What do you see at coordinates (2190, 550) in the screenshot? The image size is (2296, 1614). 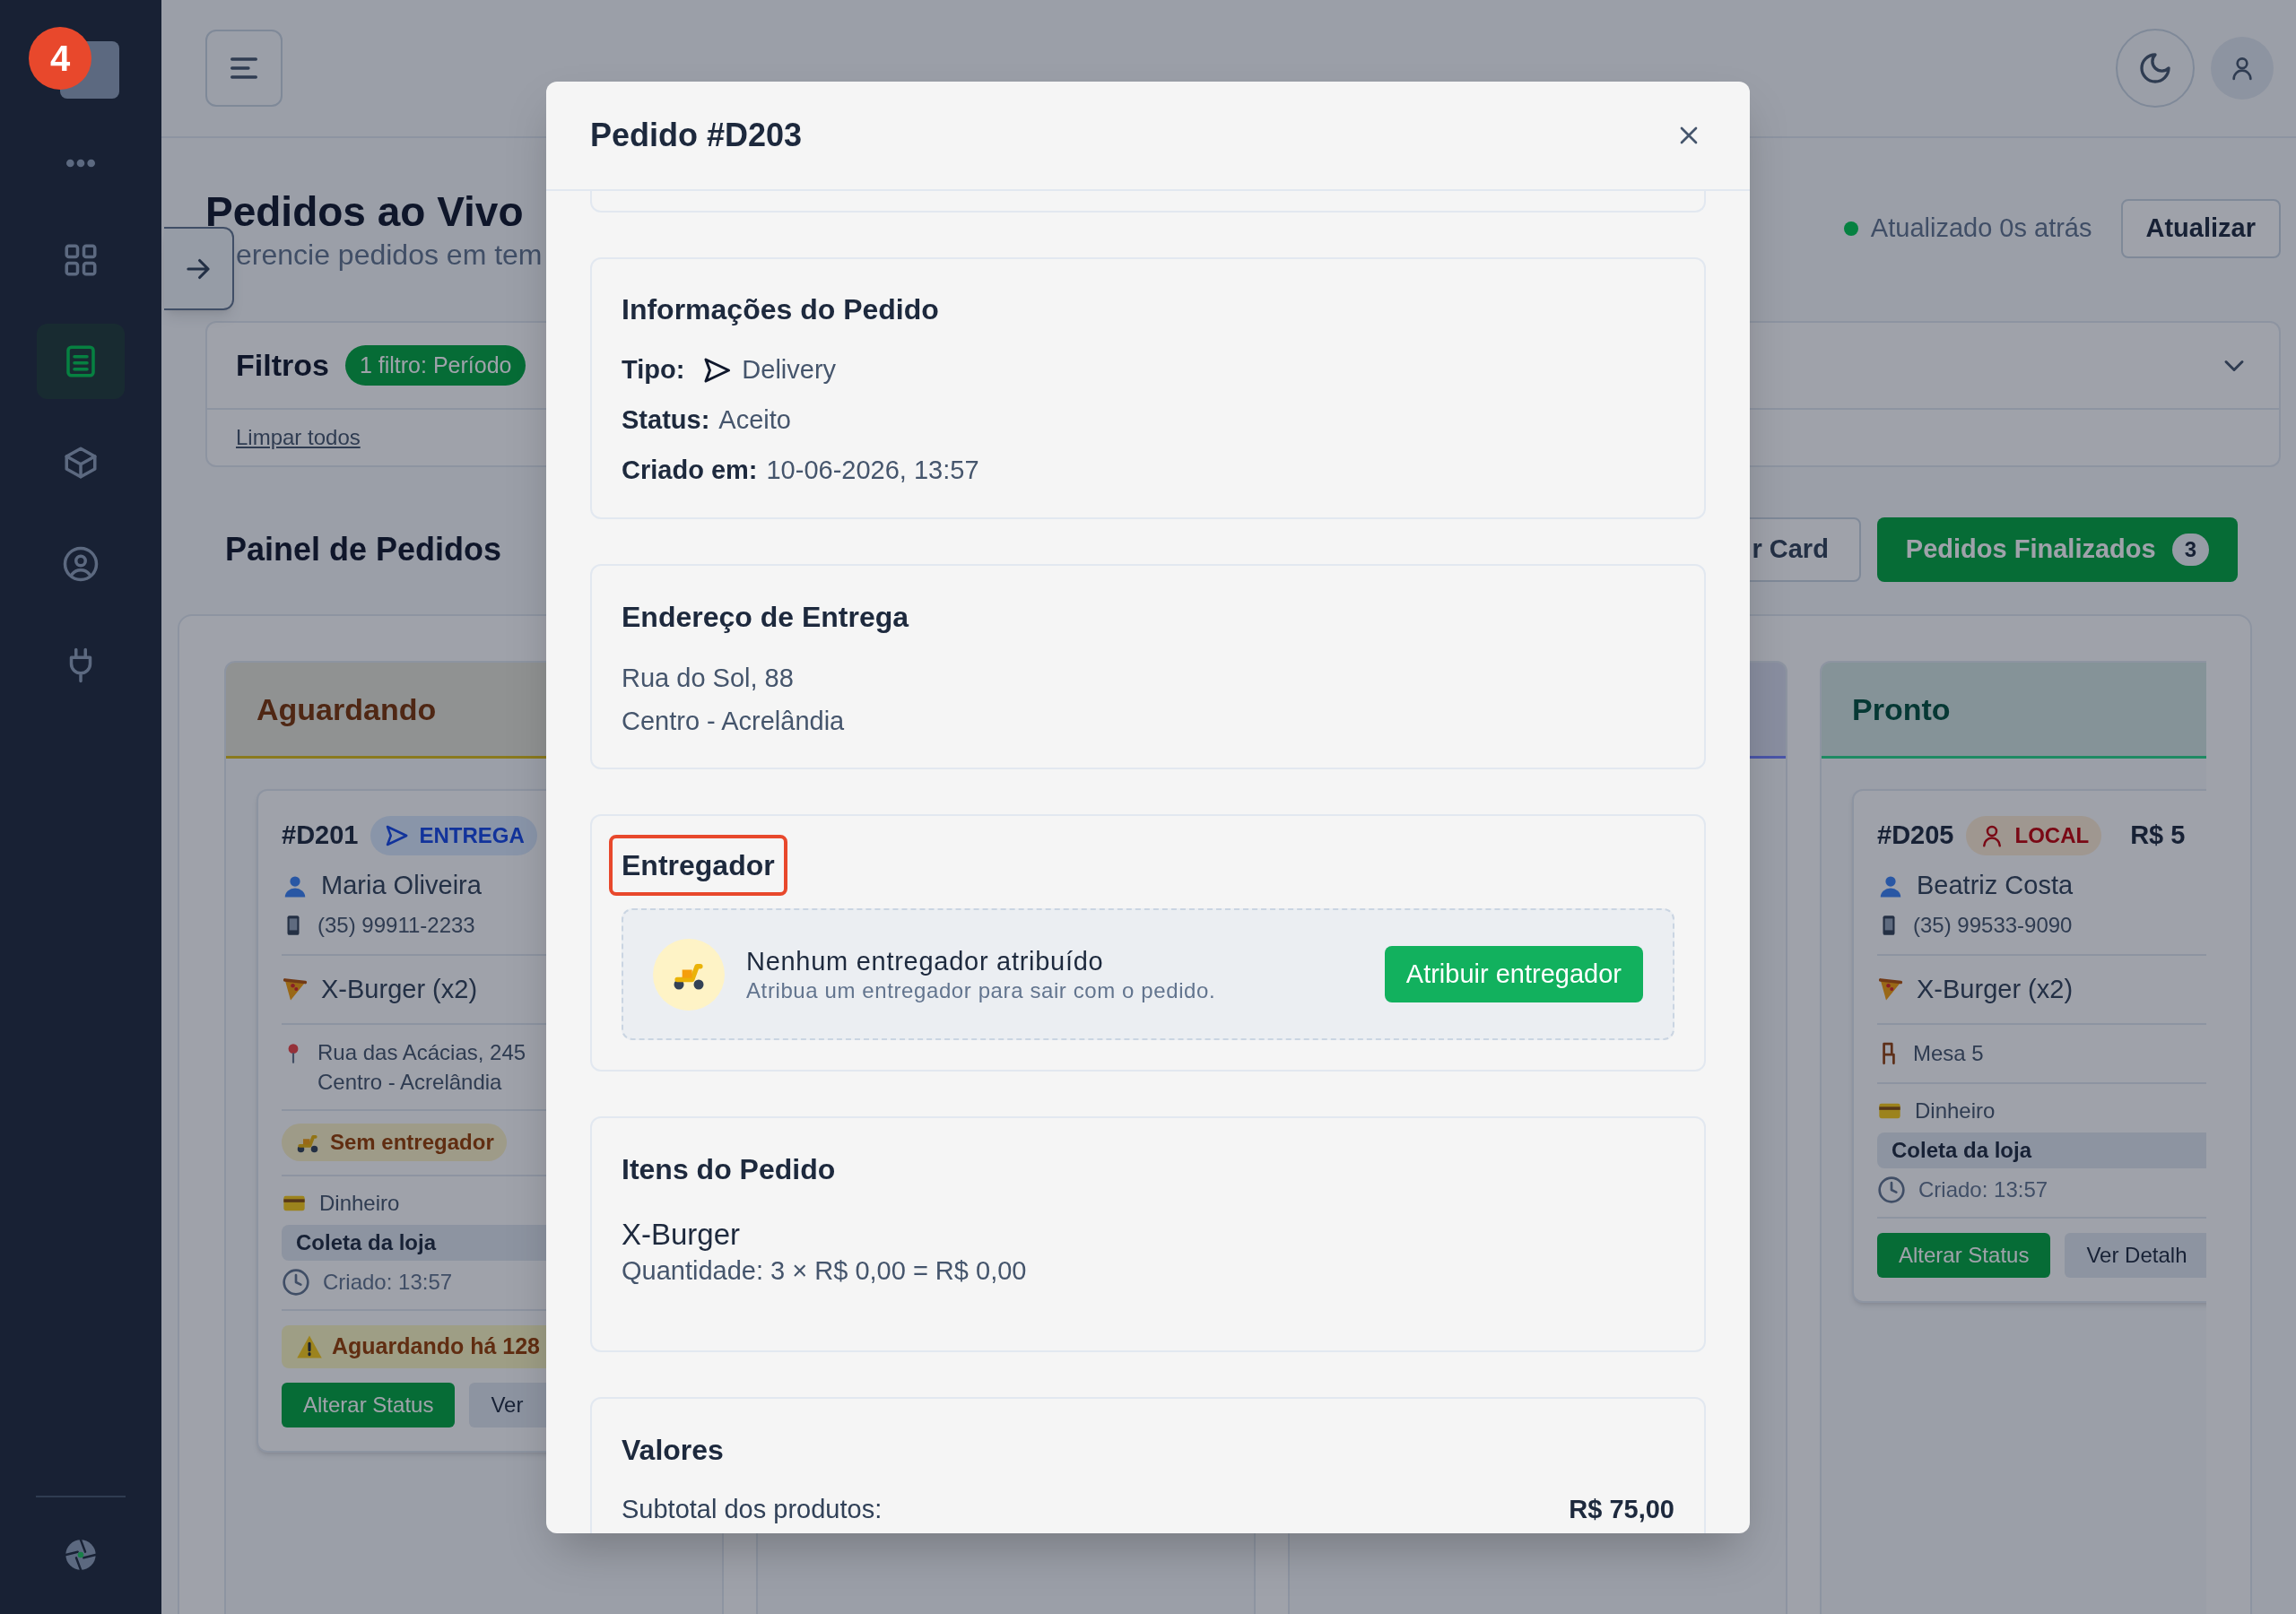 I see `count-badge: 3` at bounding box center [2190, 550].